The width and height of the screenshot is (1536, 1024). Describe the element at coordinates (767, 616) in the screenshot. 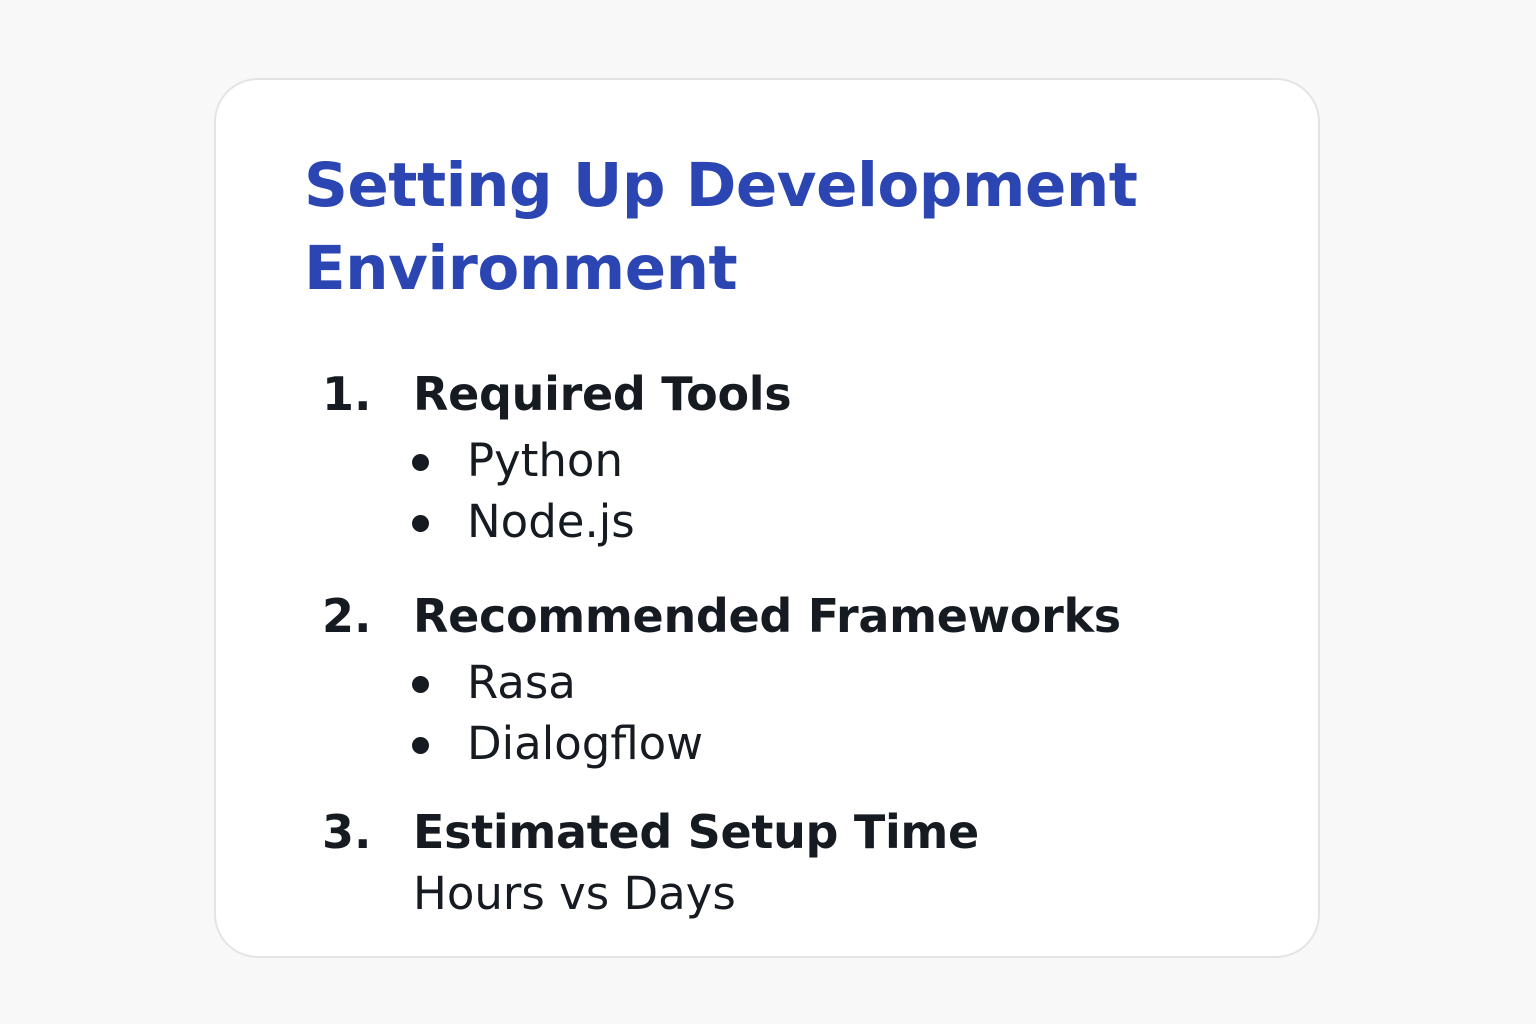

I see `section-heading: Recommended Frameworks` at that location.